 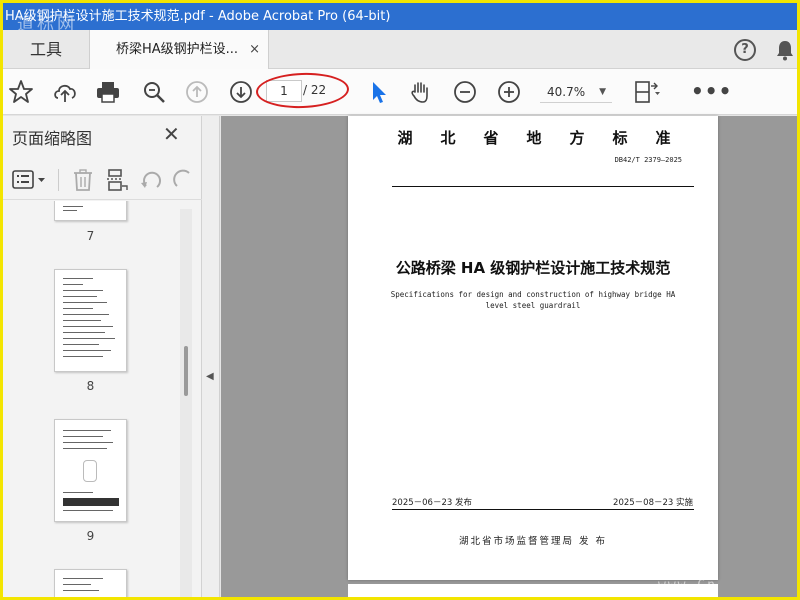 What do you see at coordinates (465, 92) in the screenshot?
I see `zoom-out-icon` at bounding box center [465, 92].